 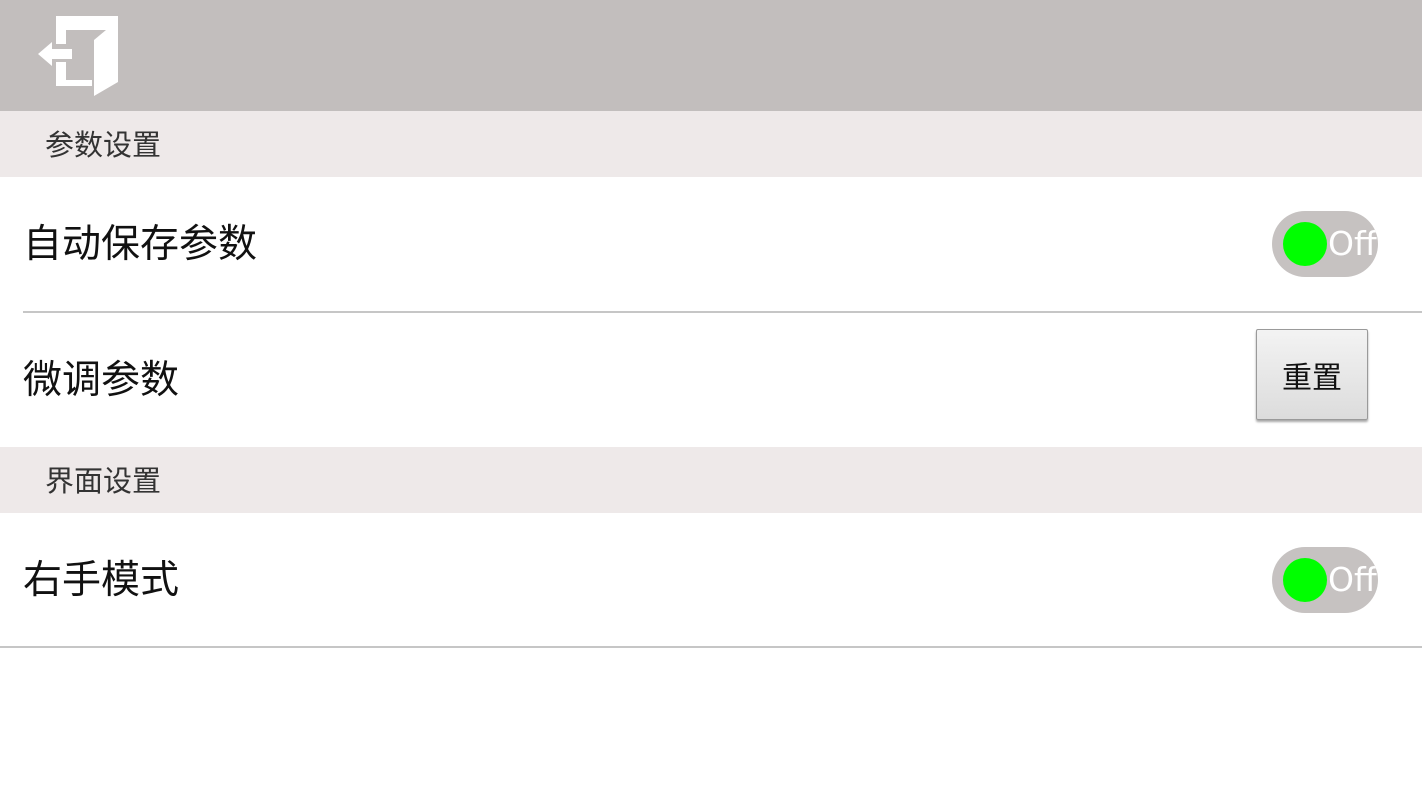 I want to click on setting-label: 微调参数, so click(x=101, y=380).